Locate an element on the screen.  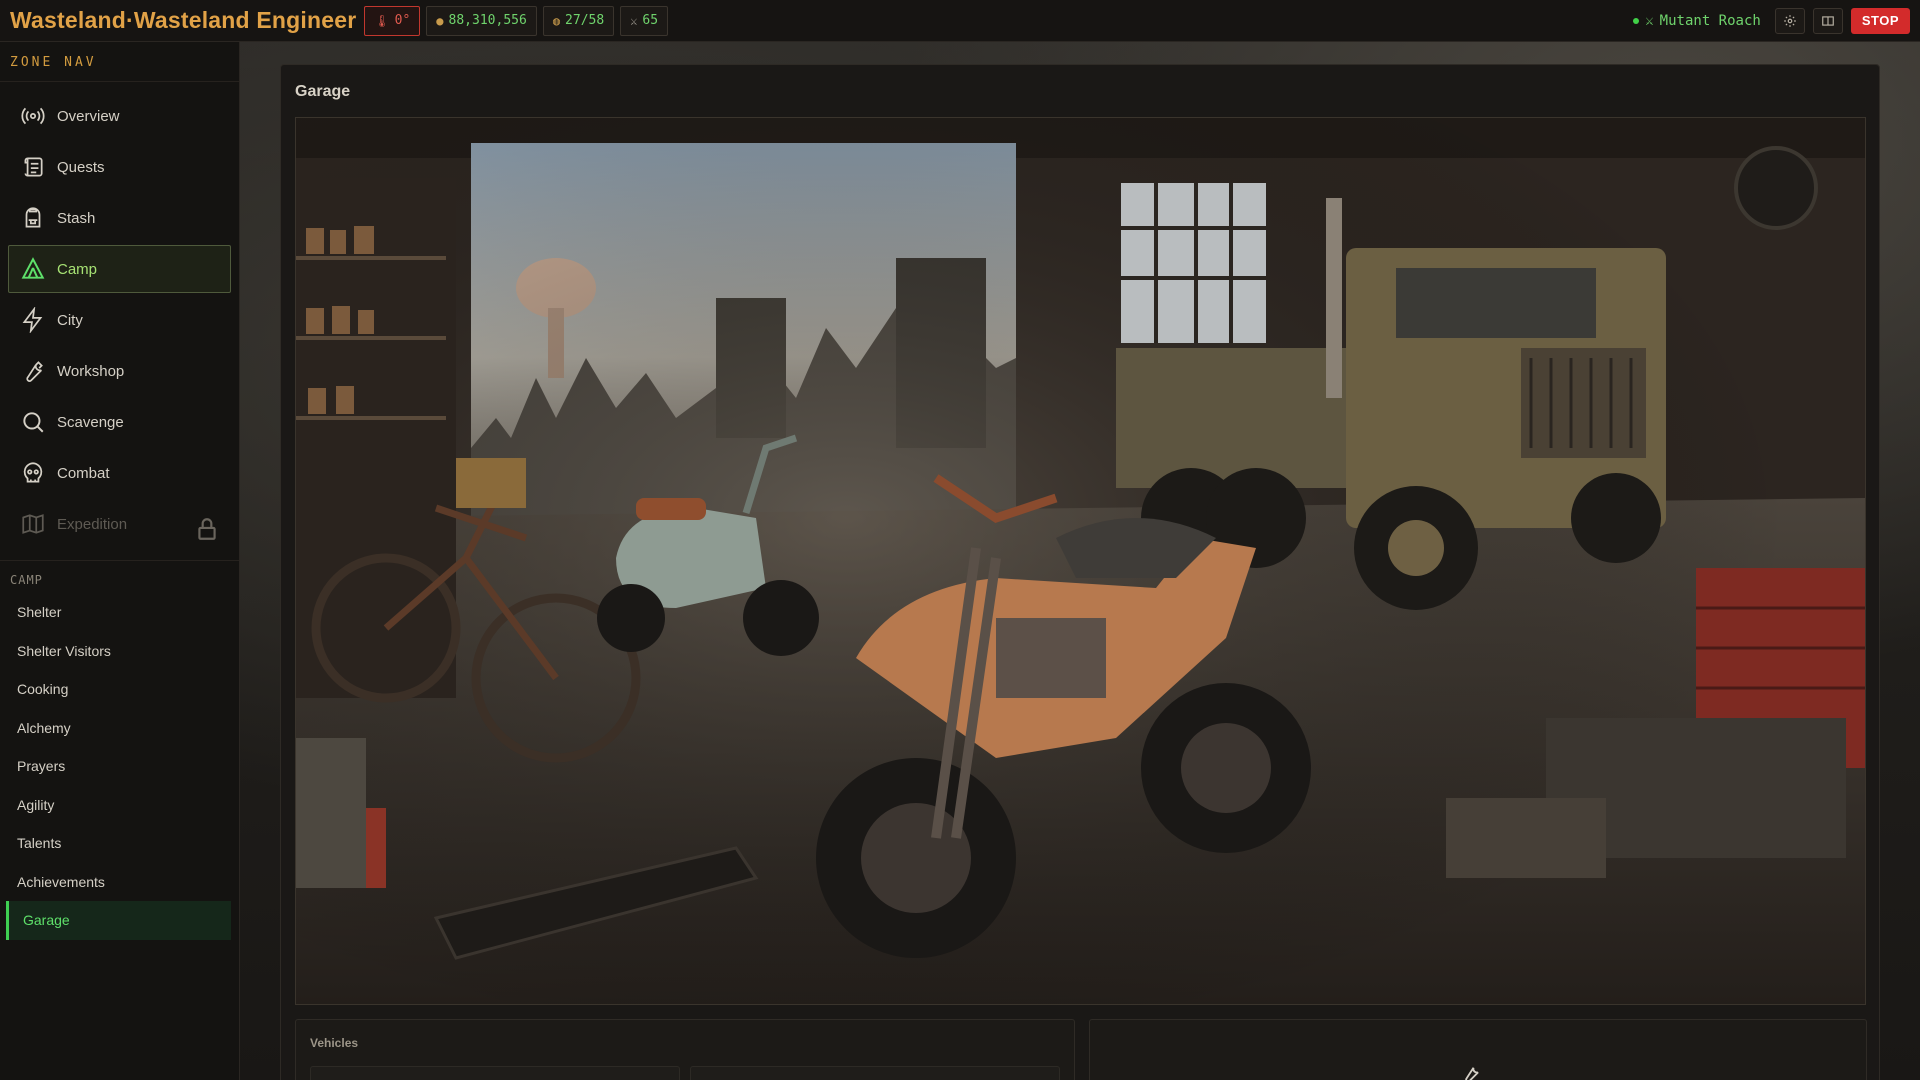
tent-icon is located at coordinates (33, 268).